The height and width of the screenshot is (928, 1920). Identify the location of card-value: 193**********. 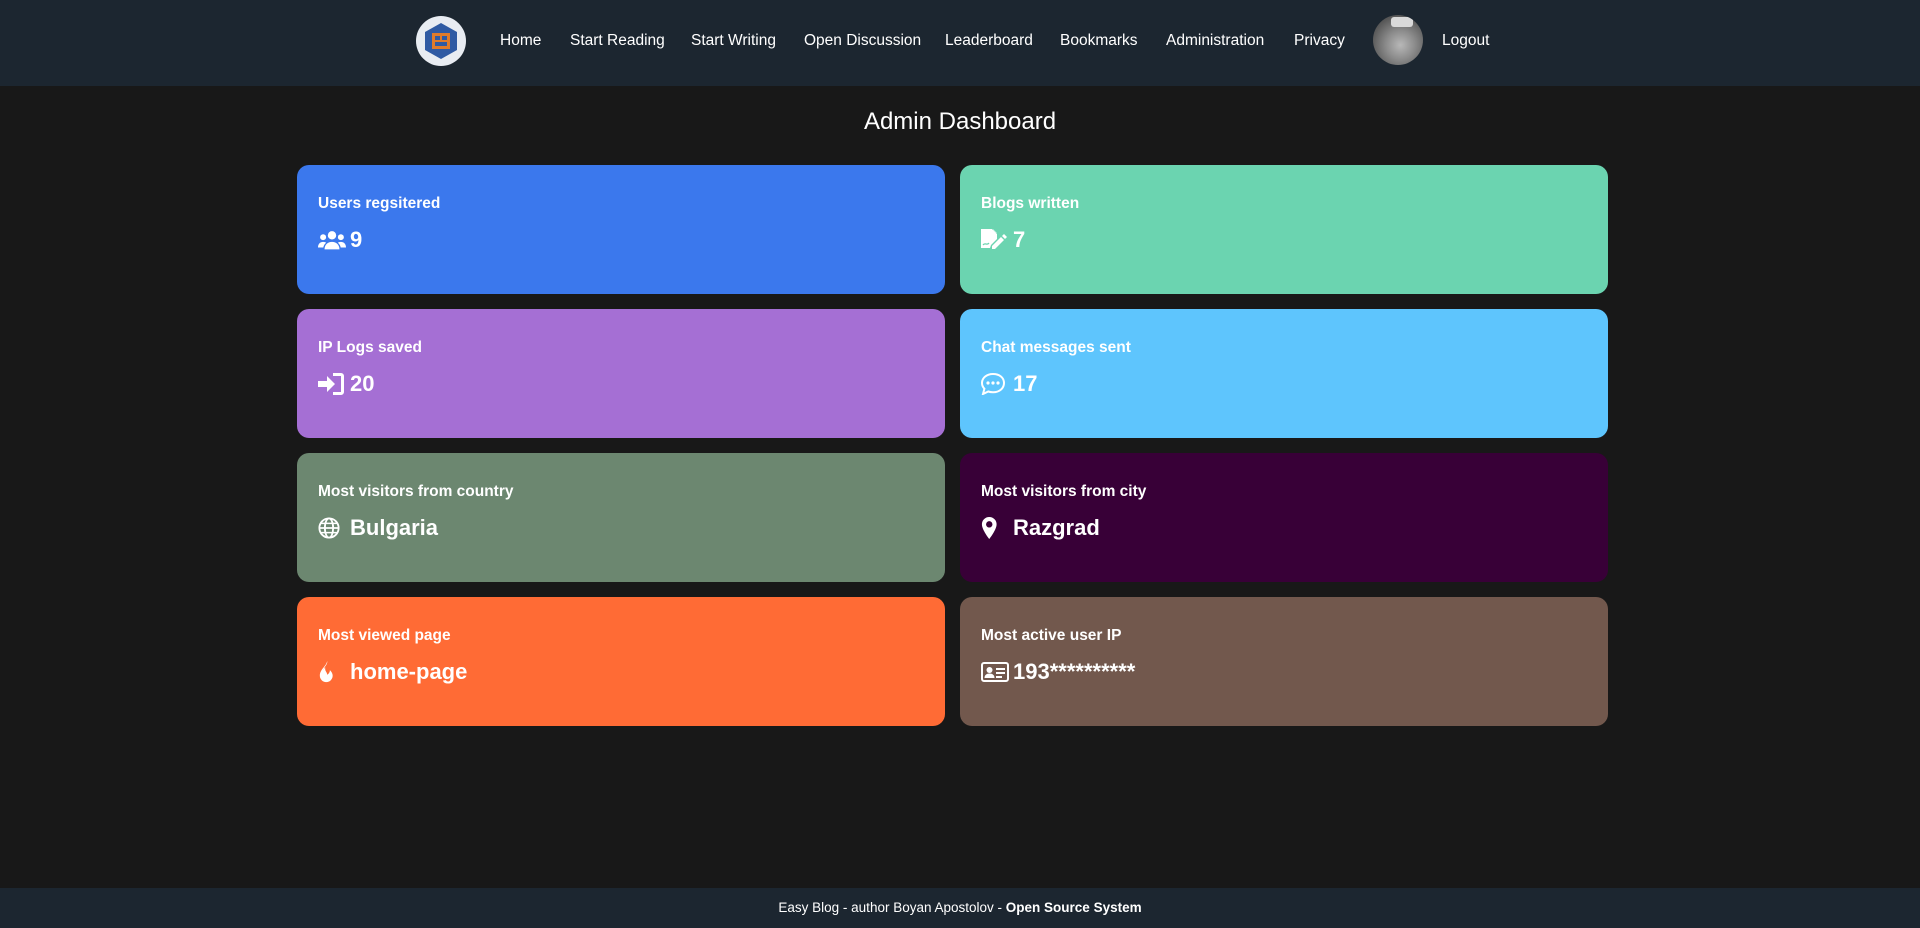
(1074, 671).